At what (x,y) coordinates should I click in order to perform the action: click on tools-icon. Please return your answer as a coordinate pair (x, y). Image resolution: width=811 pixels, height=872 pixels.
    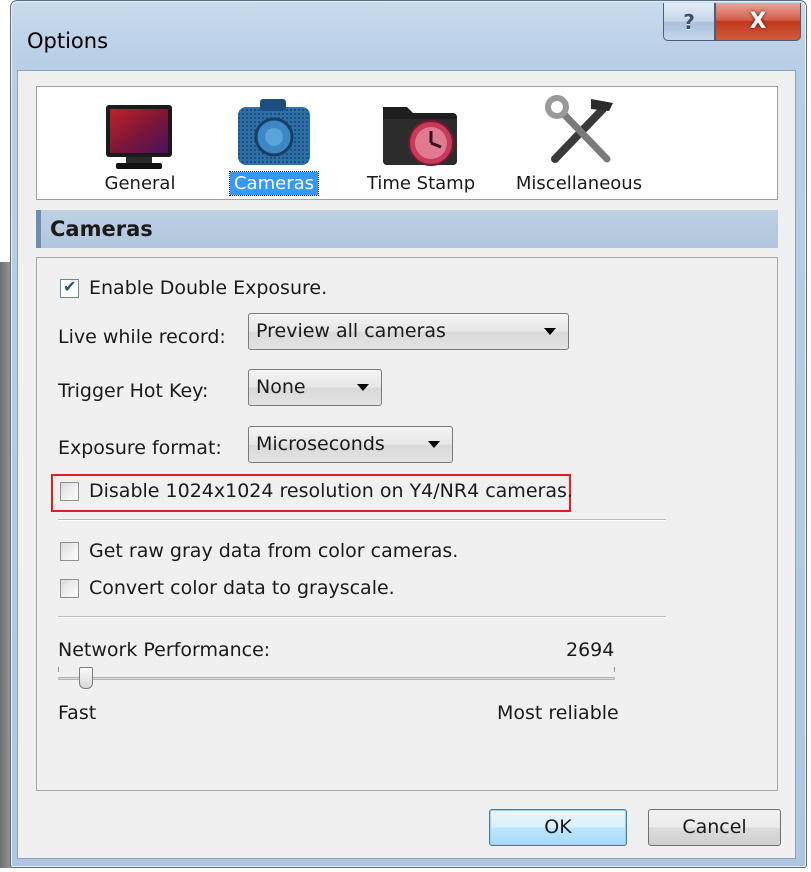
    Looking at the image, I should click on (579, 129).